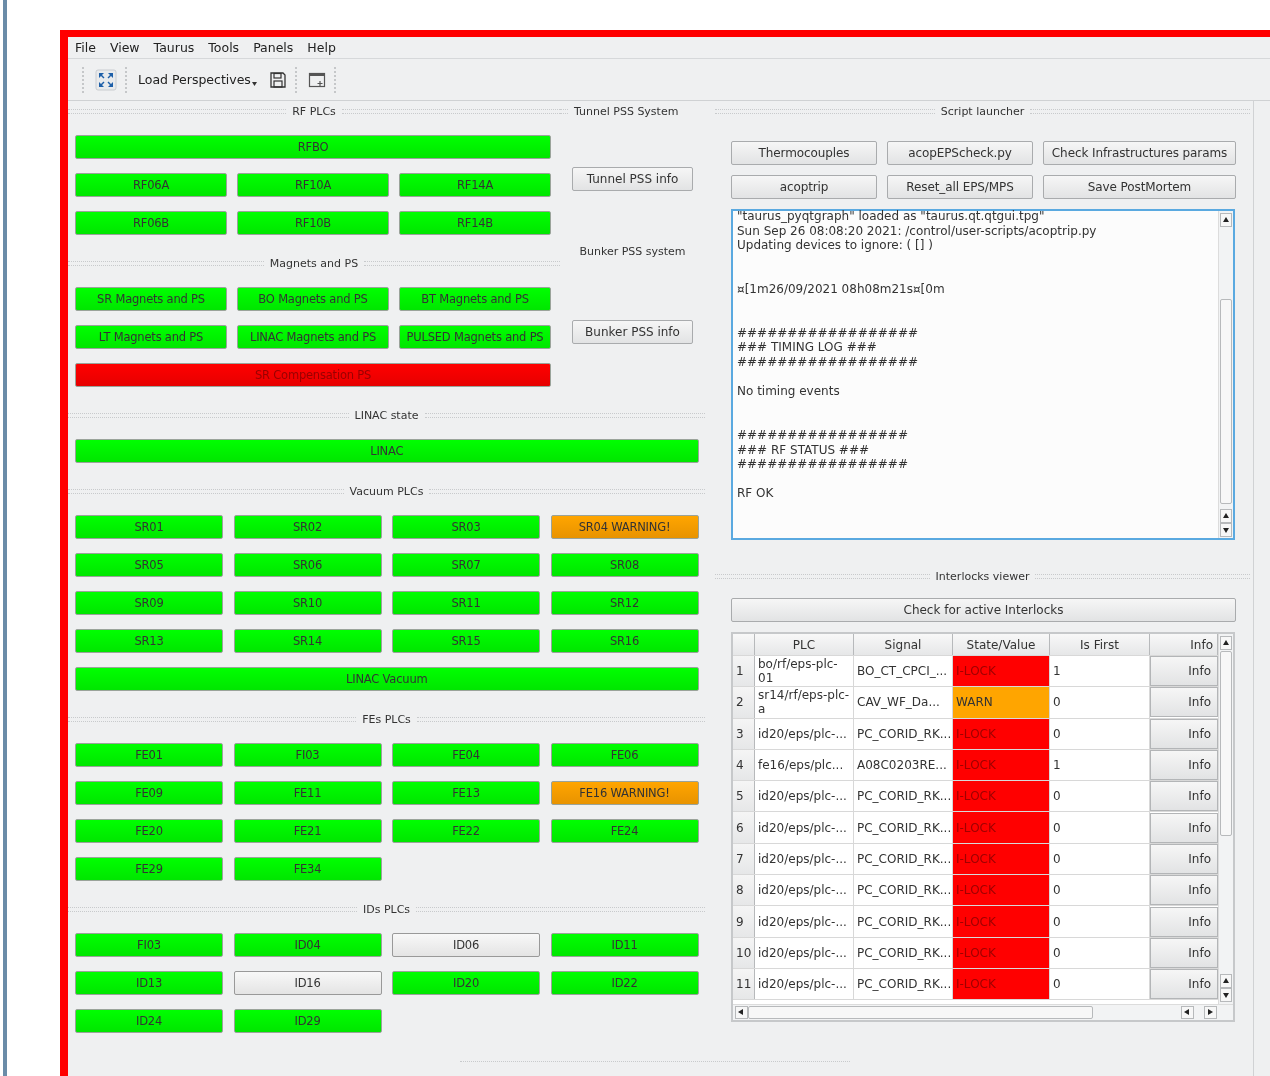 Image resolution: width=1270 pixels, height=1076 pixels. I want to click on column-header: Info, so click(1184, 644).